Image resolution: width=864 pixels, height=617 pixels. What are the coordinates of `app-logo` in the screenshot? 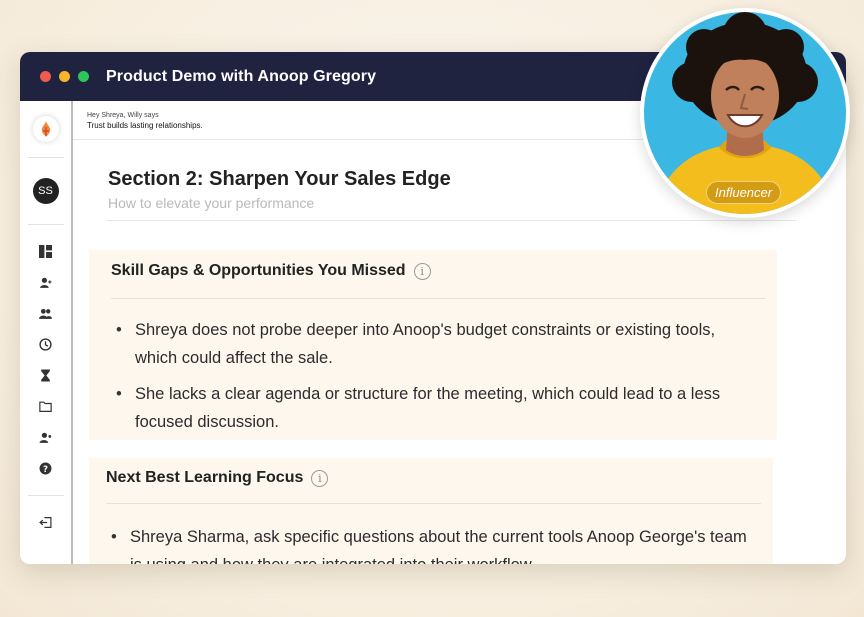 It's located at (45, 129).